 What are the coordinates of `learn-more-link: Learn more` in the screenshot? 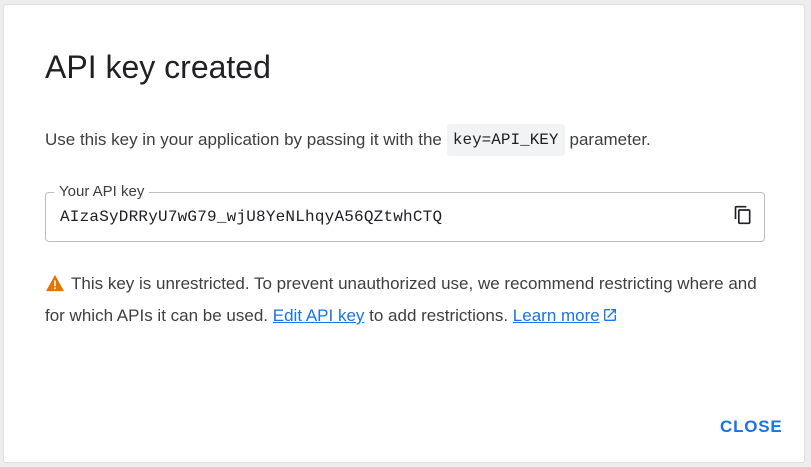 It's located at (556, 315).